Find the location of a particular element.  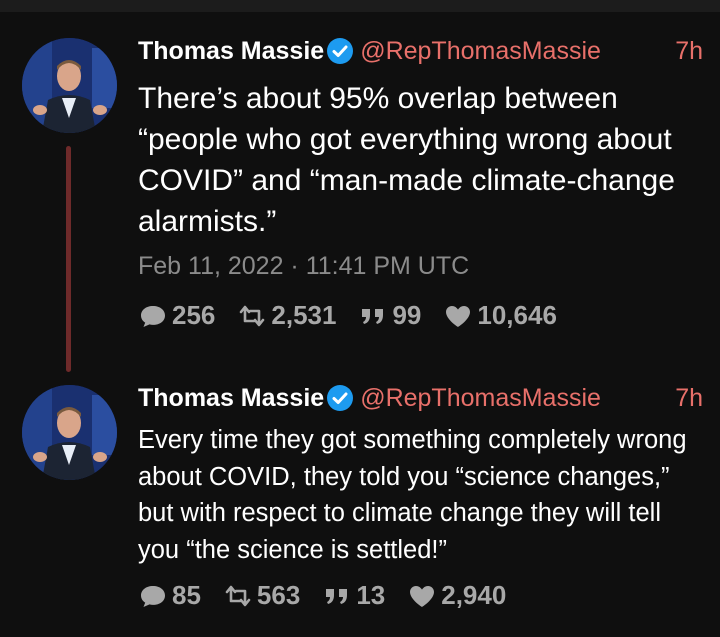

like-count: 2,940 is located at coordinates (474, 595).